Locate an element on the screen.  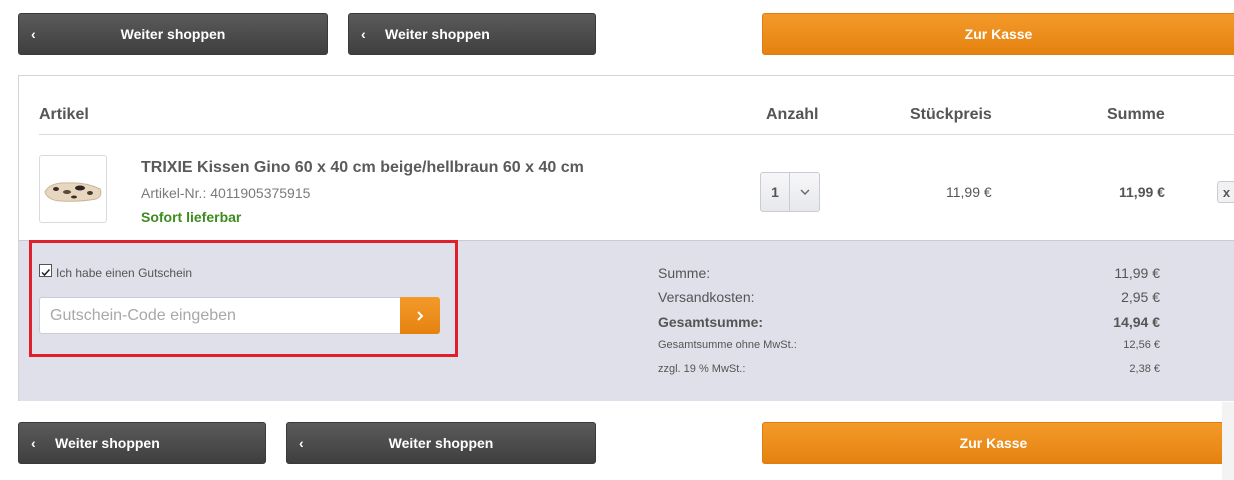
continue-shopping-button-bottom-1: ‹ Weiter shoppen is located at coordinates (142, 443).